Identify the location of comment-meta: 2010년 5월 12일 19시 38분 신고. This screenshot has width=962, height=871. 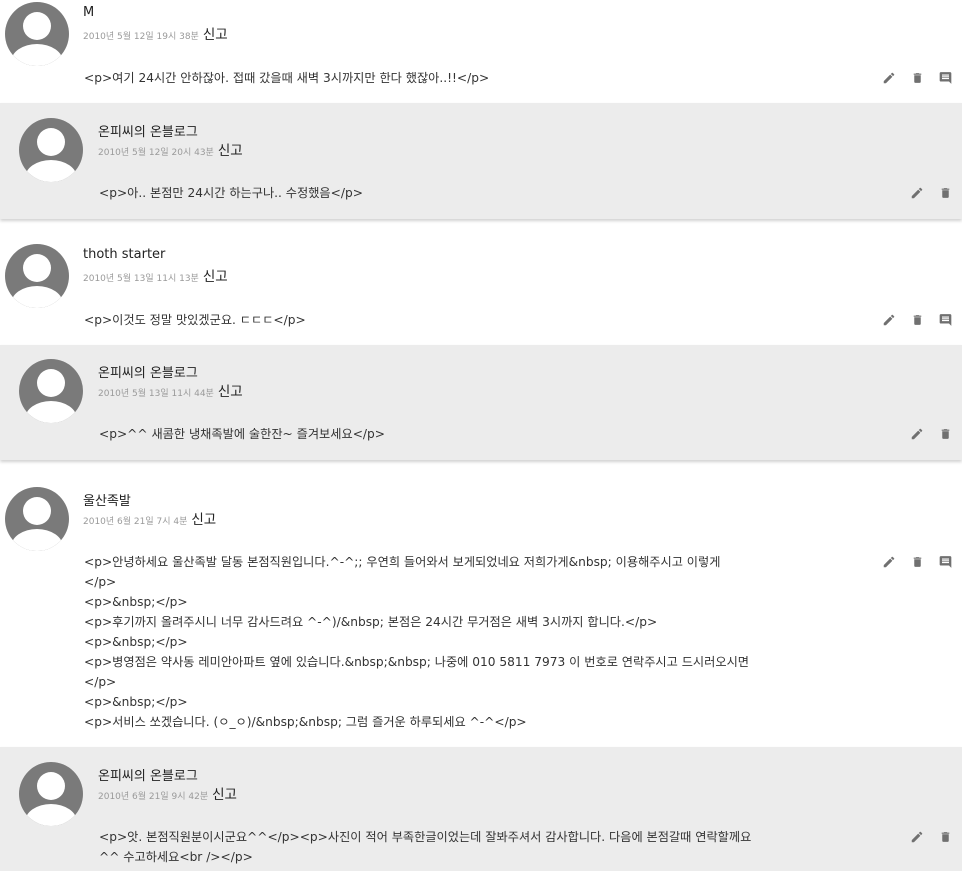
(155, 33).